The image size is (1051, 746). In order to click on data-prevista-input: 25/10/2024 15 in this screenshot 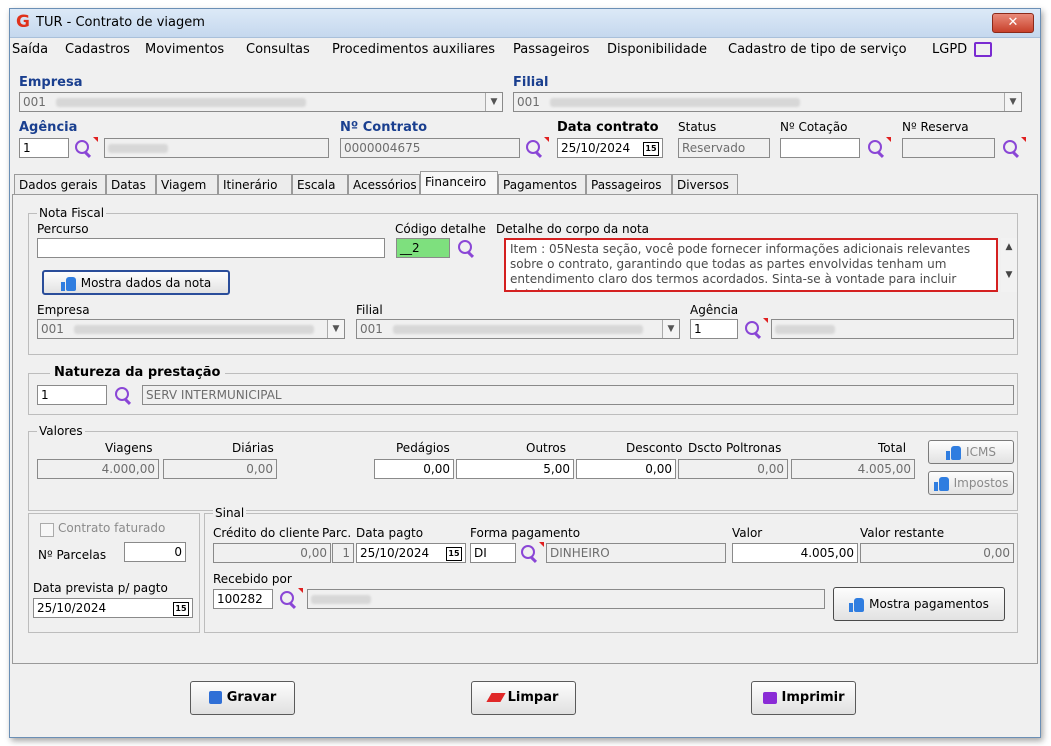, I will do `click(113, 608)`.